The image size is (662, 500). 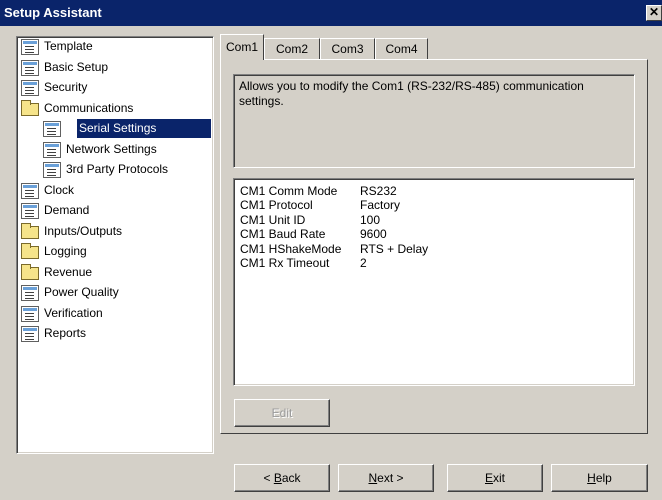 I want to click on setting-row: CM1 Rx Timeout 2, so click(x=434, y=263).